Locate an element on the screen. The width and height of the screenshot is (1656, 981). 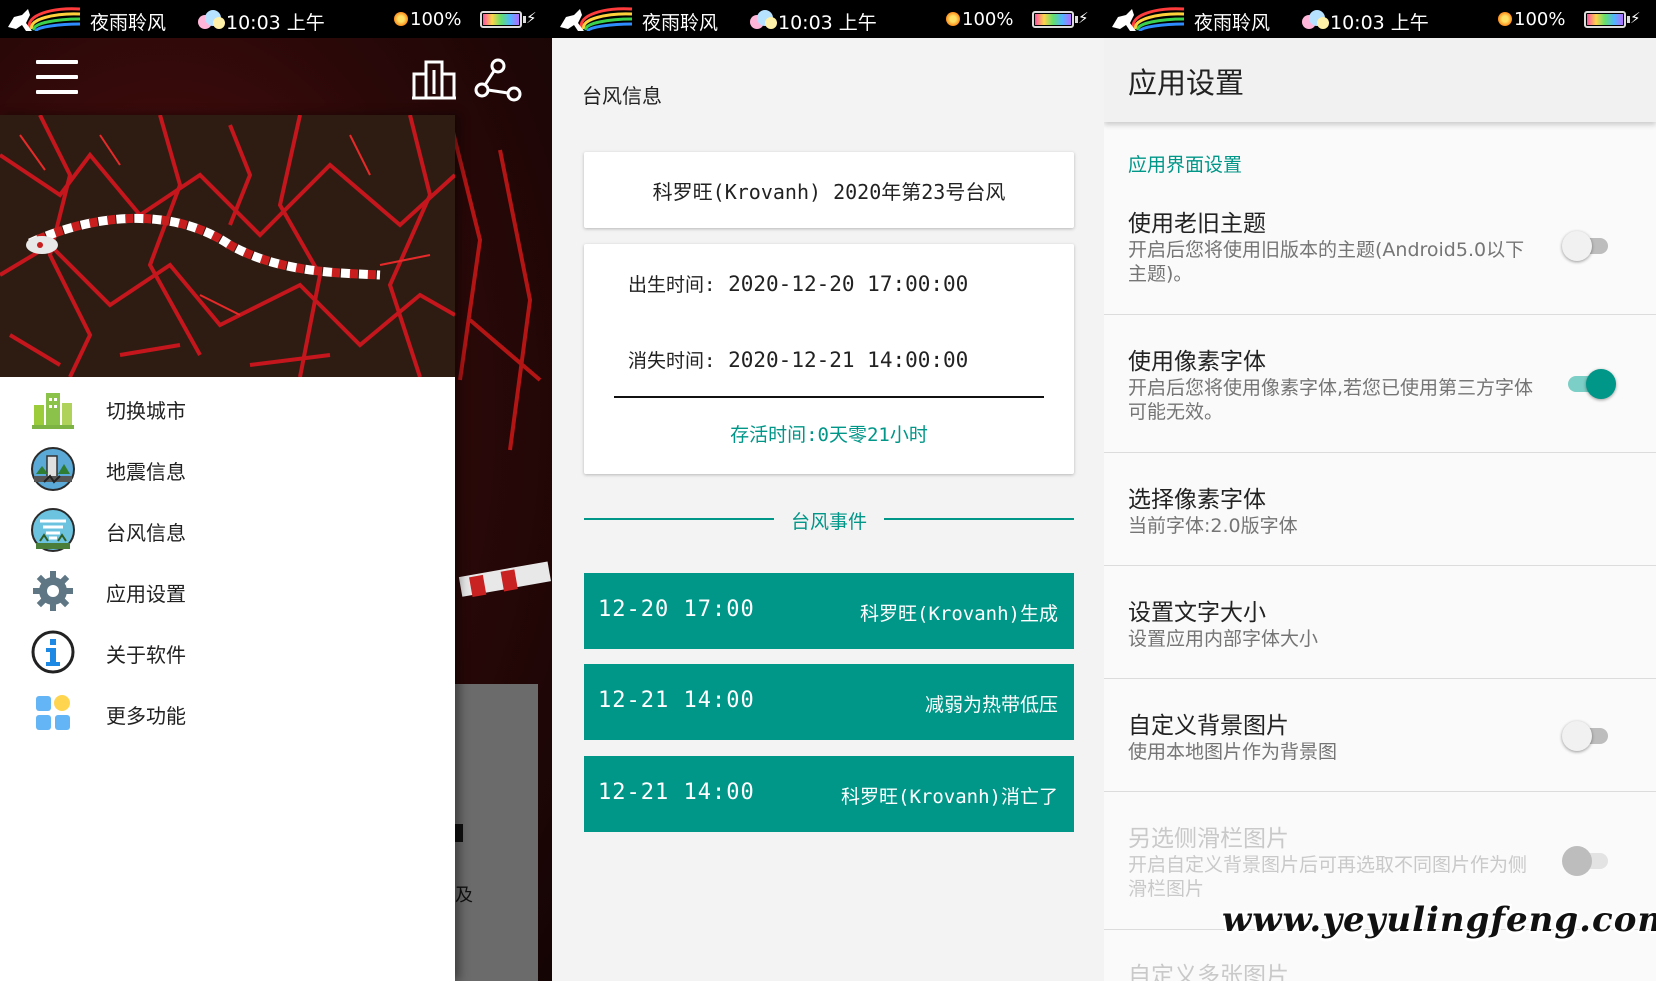
watermark: www.yeyulingfeng.com is located at coordinates (1439, 920).